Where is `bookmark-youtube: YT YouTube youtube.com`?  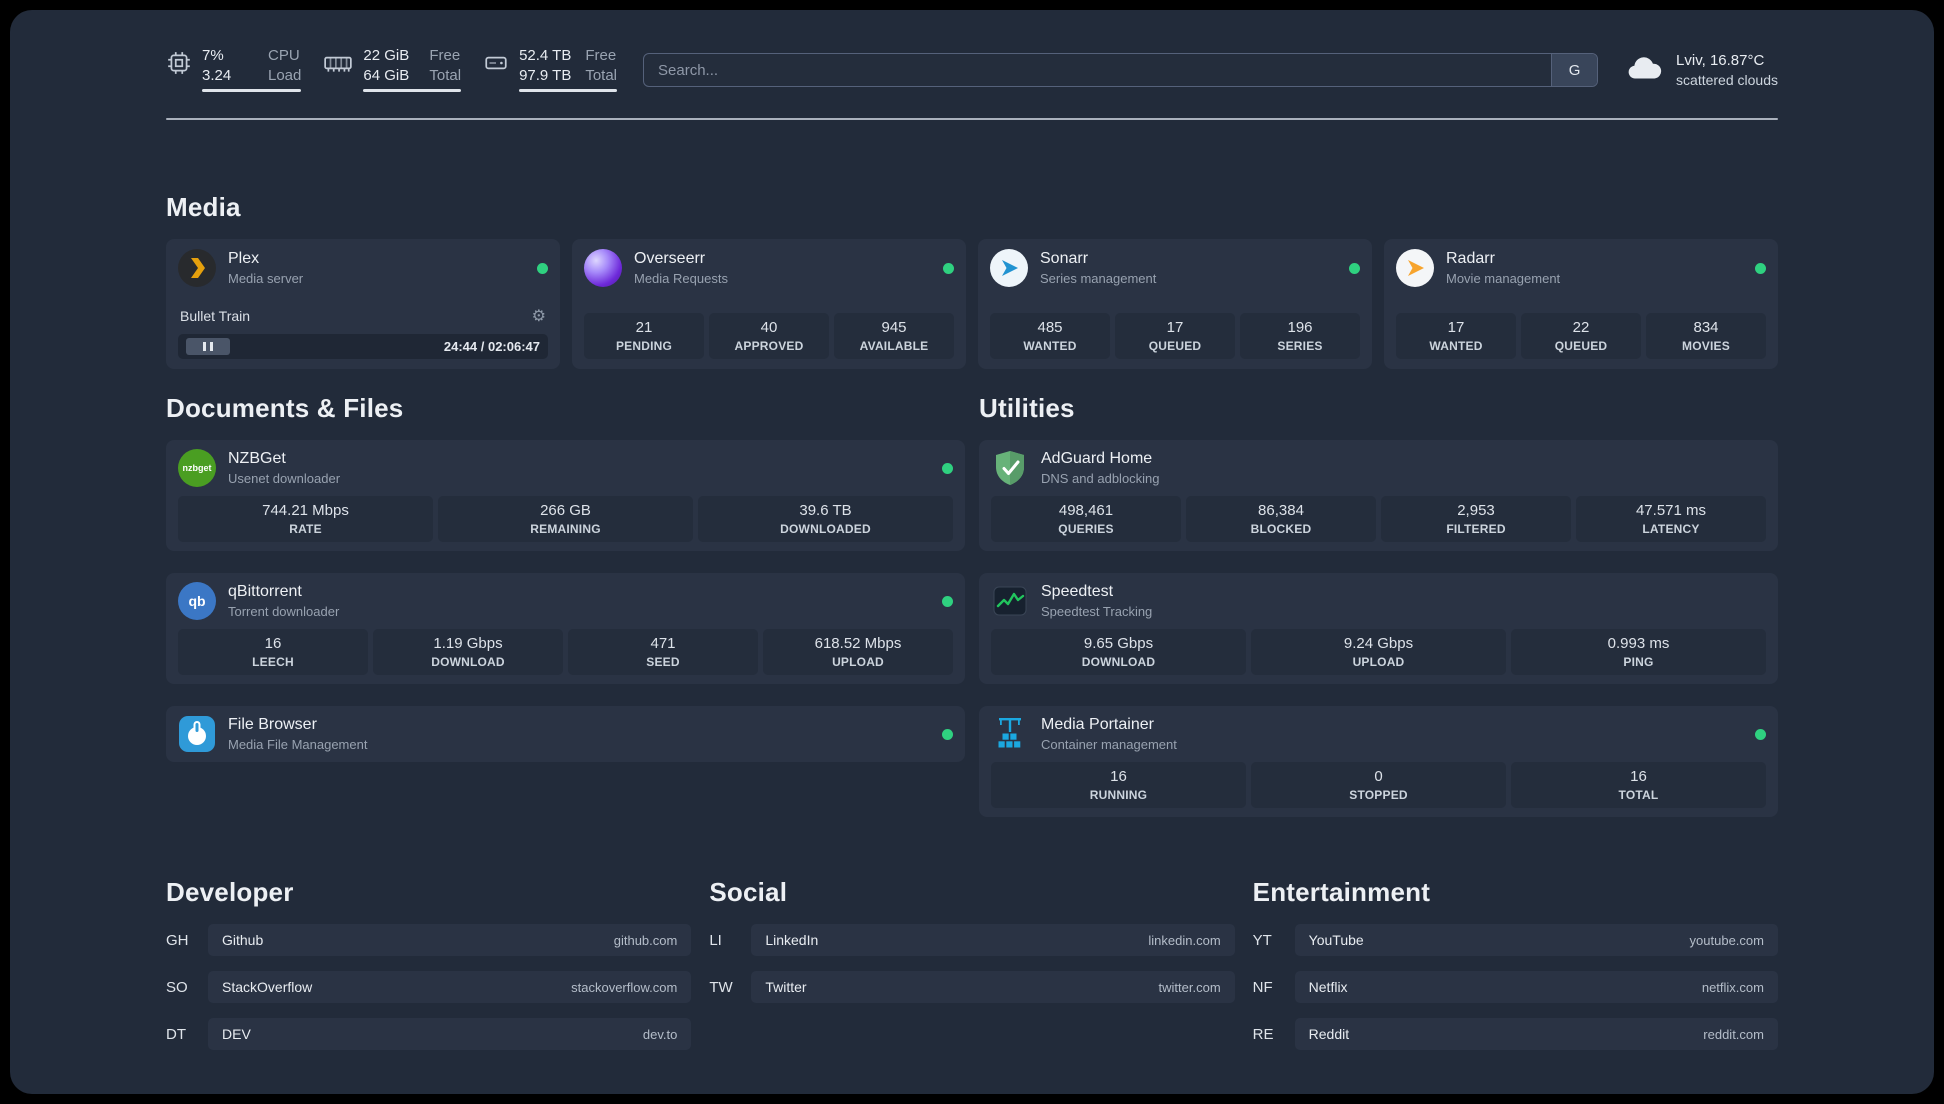
bookmark-youtube: YT YouTube youtube.com is located at coordinates (1515, 940).